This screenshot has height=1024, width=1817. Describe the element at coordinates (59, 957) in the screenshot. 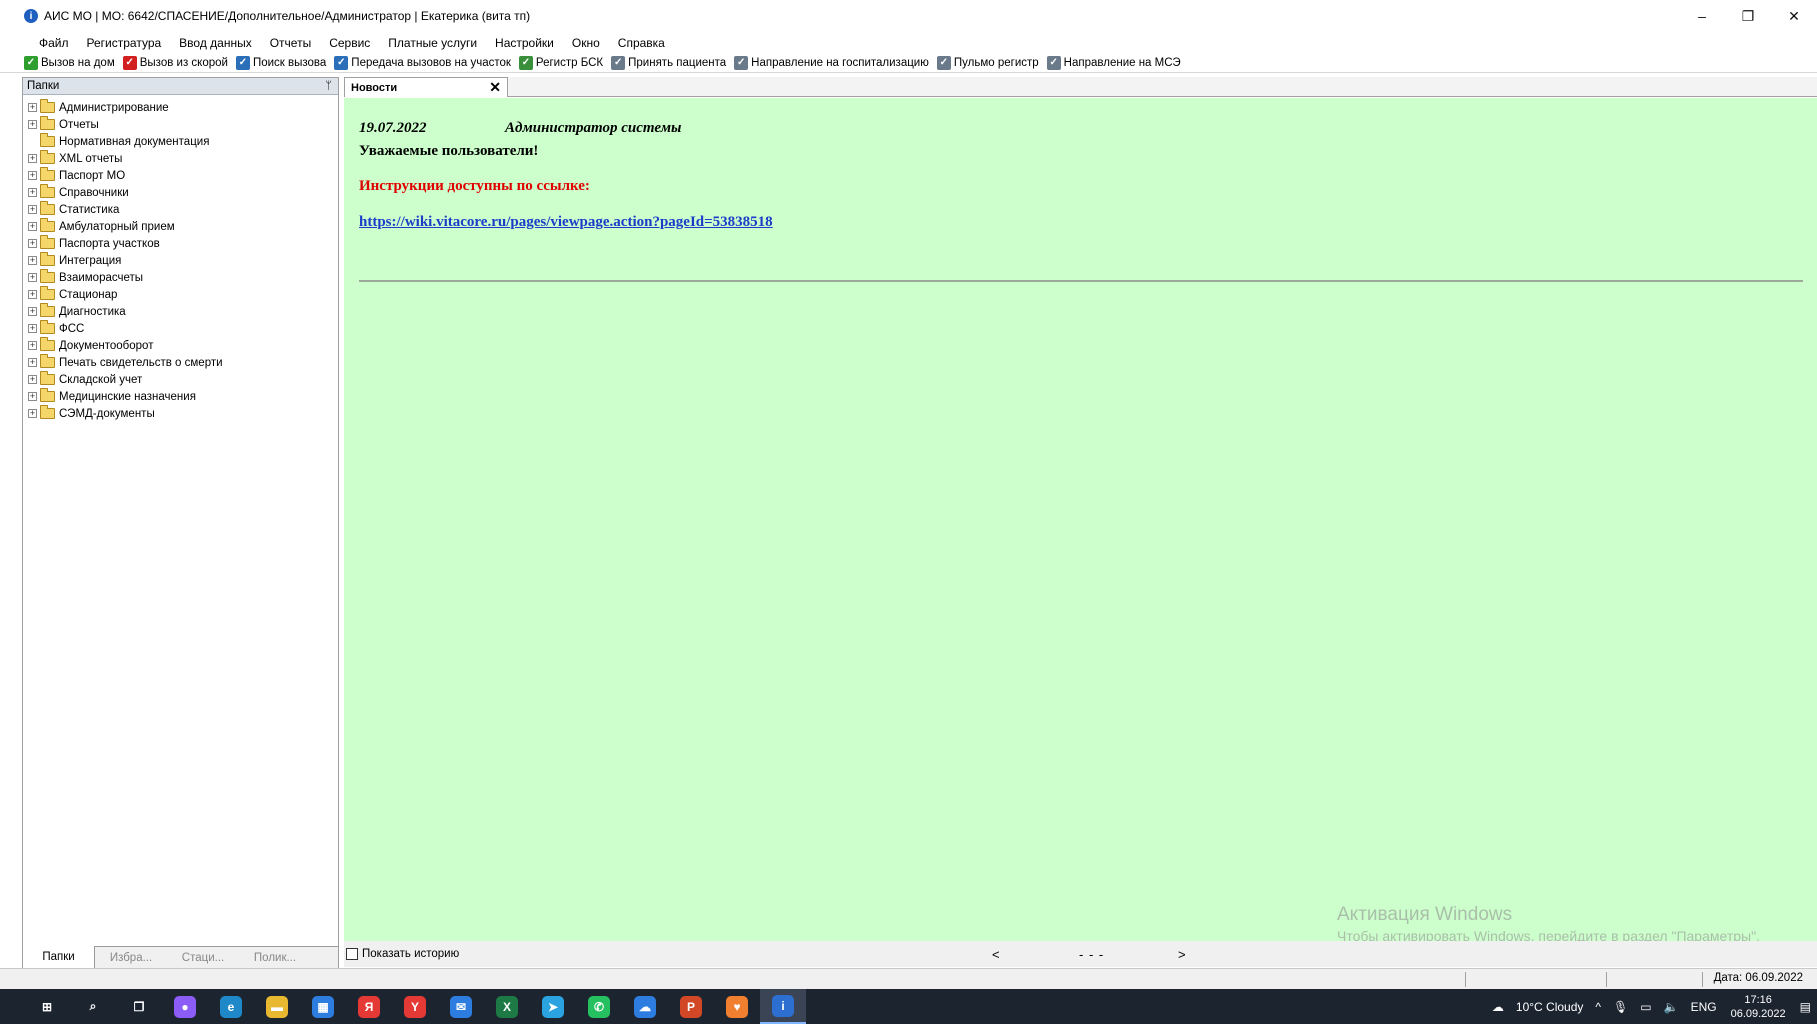

I see `tab-folders: Папки` at that location.